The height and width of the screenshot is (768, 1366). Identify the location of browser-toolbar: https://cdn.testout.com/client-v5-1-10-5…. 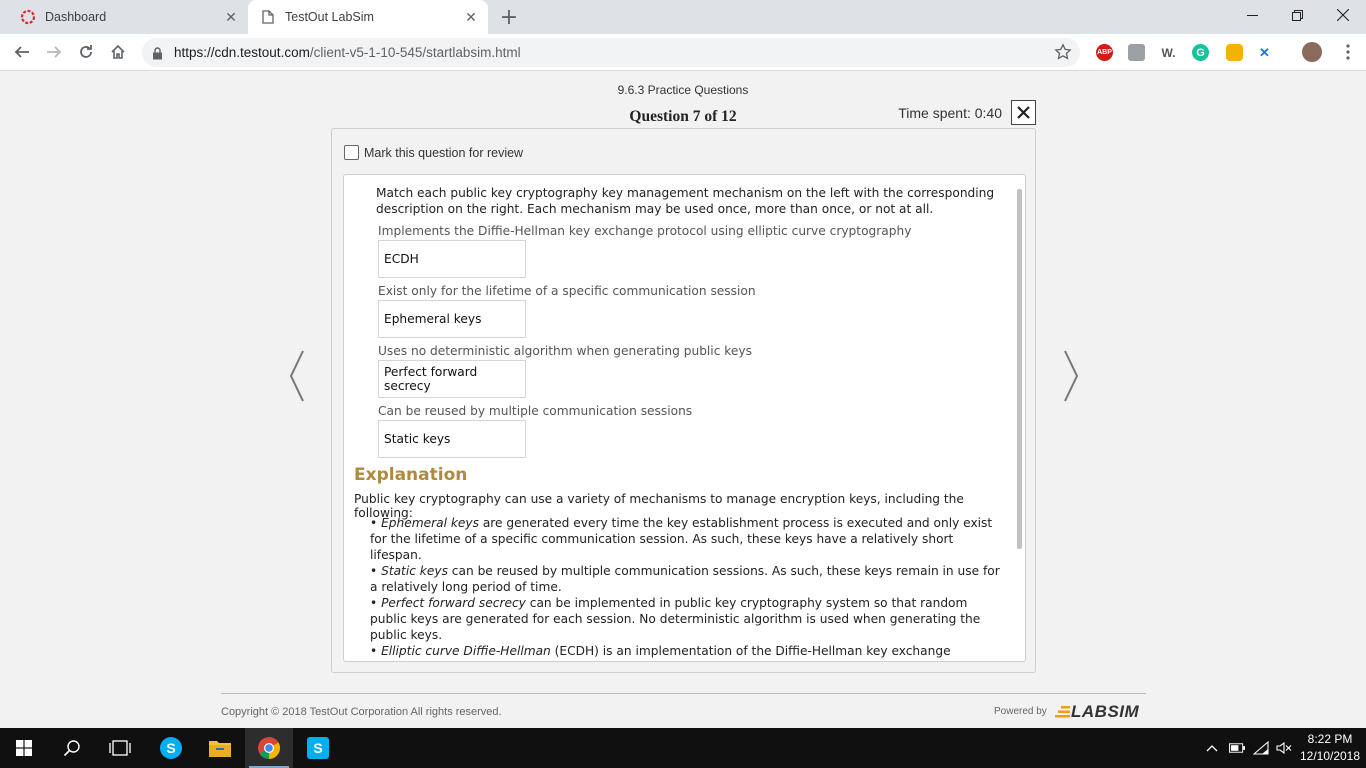
(683, 52).